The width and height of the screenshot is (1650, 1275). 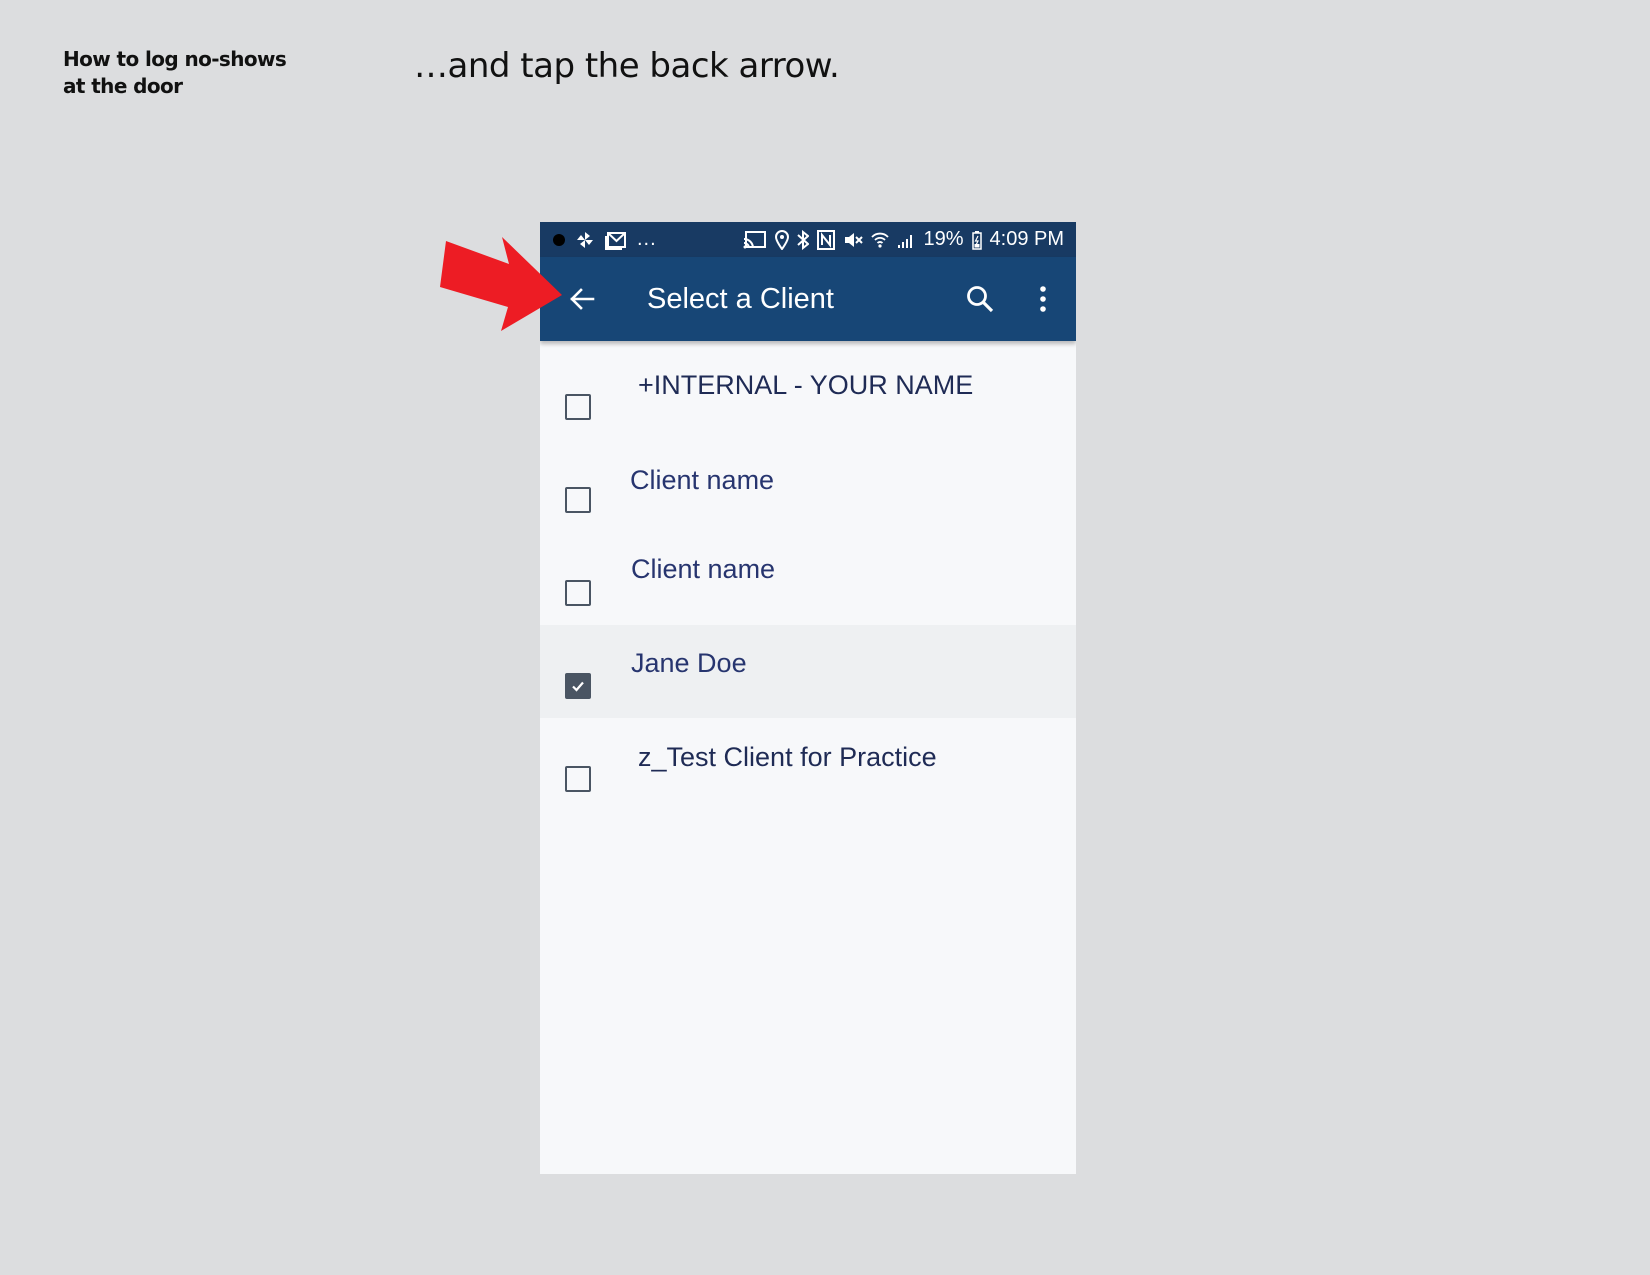 What do you see at coordinates (1026, 239) in the screenshot?
I see `clock: 4:09 PM` at bounding box center [1026, 239].